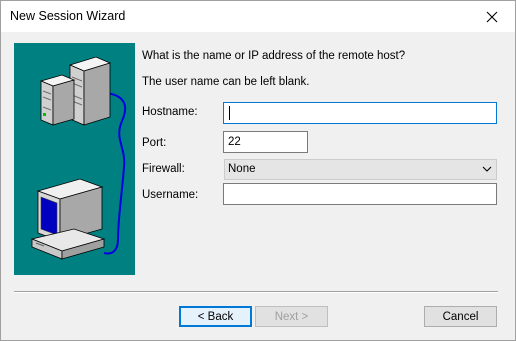  Describe the element at coordinates (163, 169) in the screenshot. I see `firewall-label: Firewall:` at that location.